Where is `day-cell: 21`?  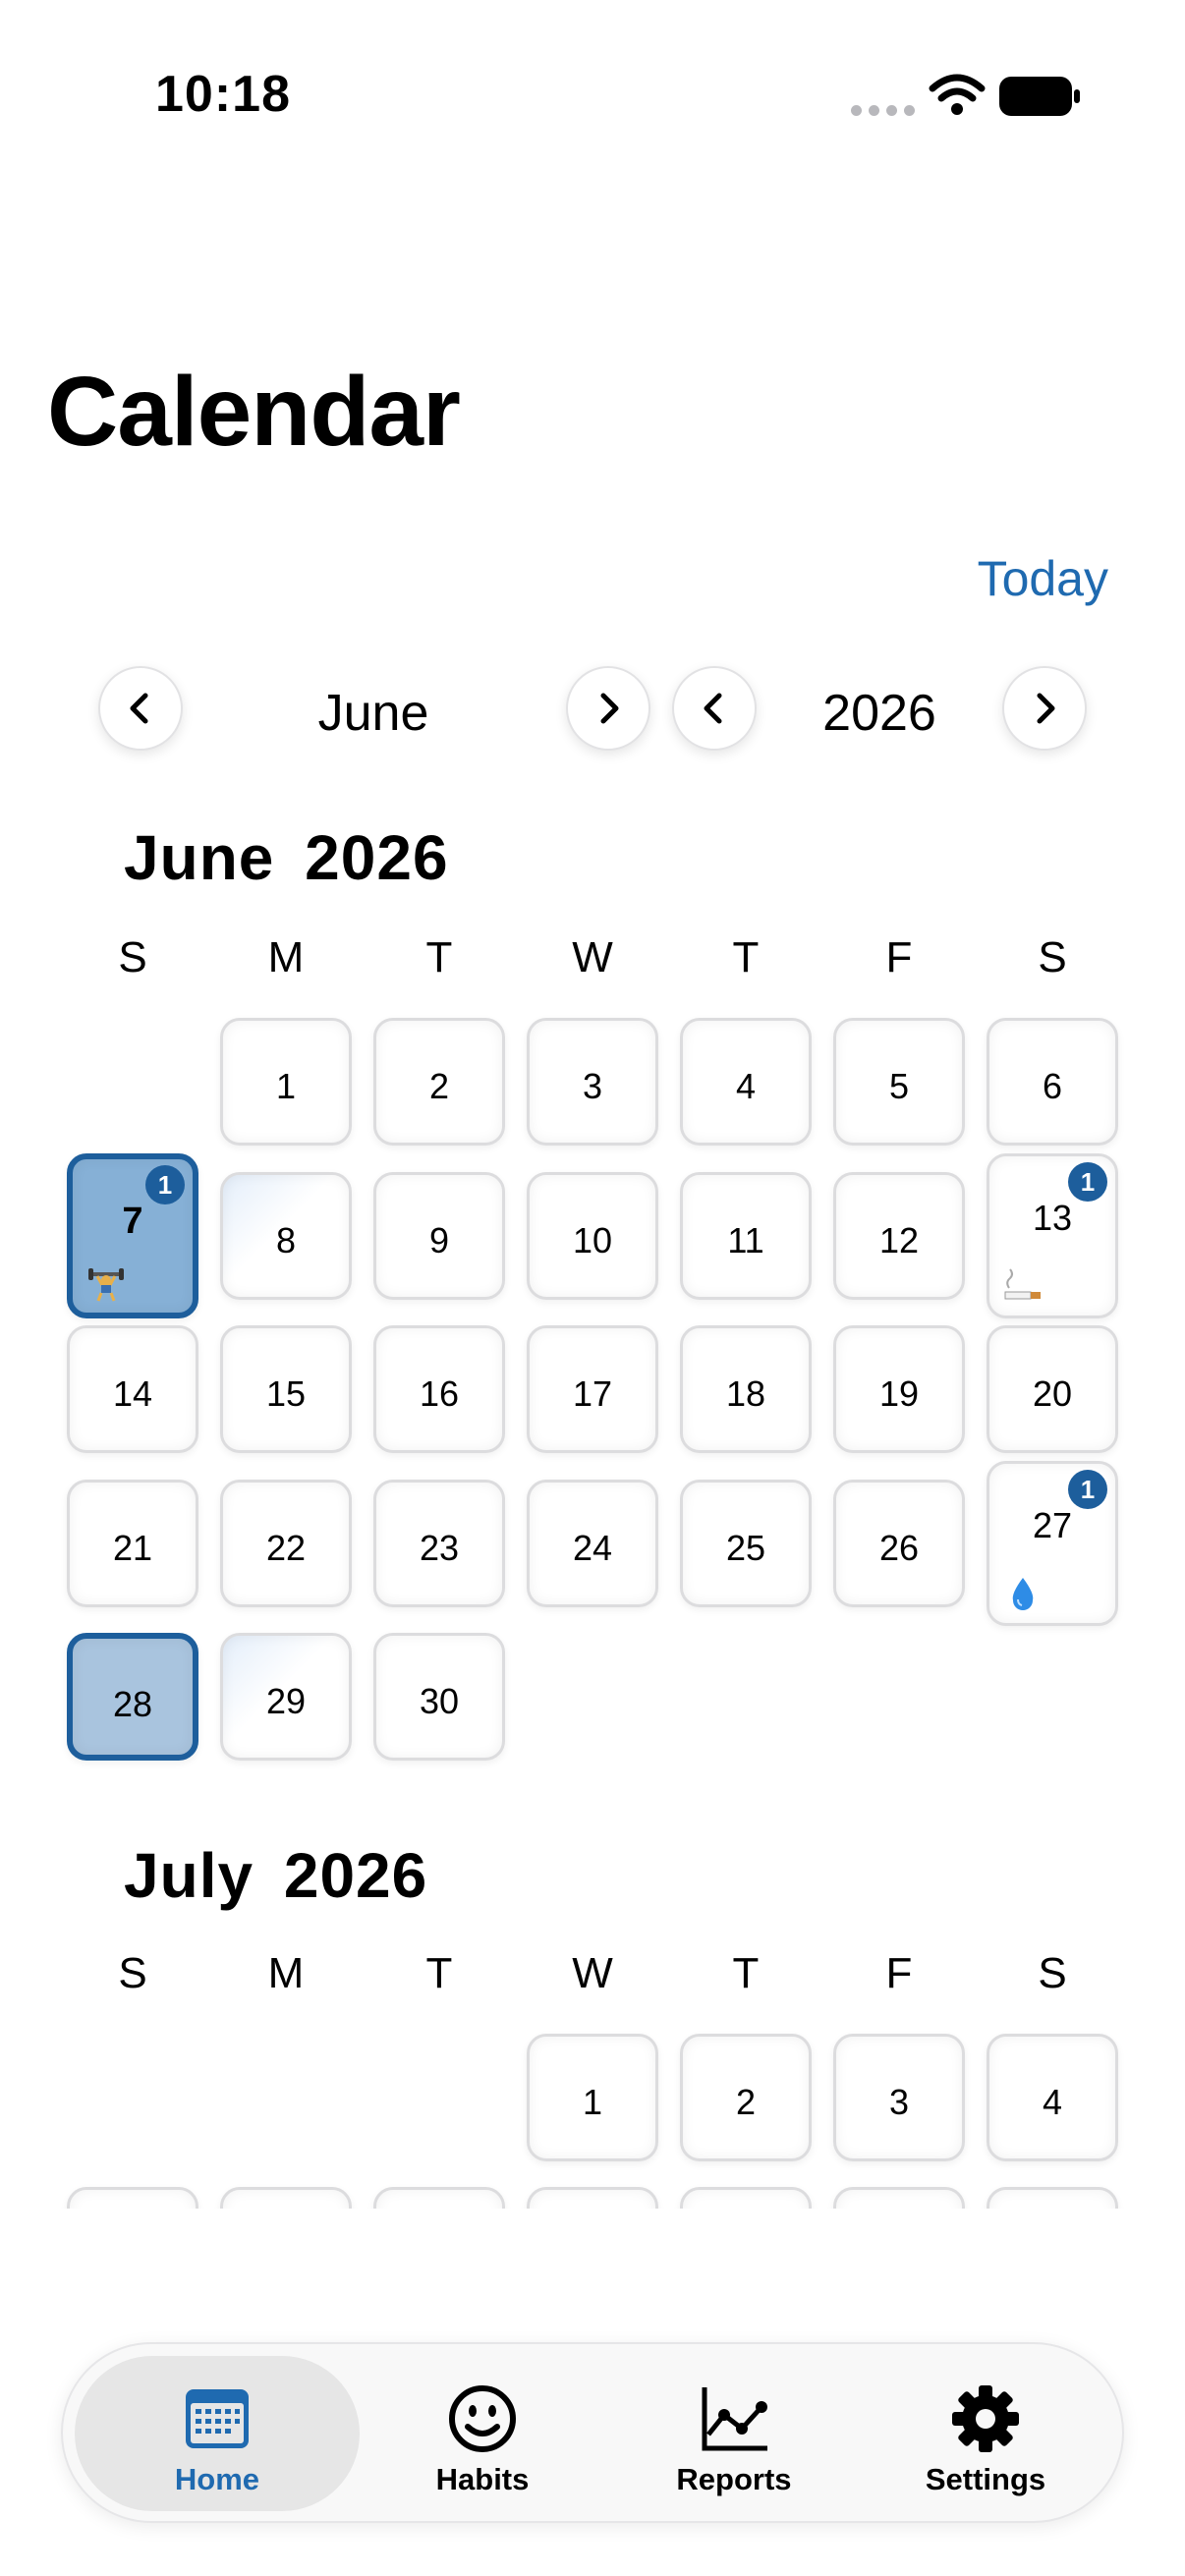
day-cell: 21 is located at coordinates (133, 1543).